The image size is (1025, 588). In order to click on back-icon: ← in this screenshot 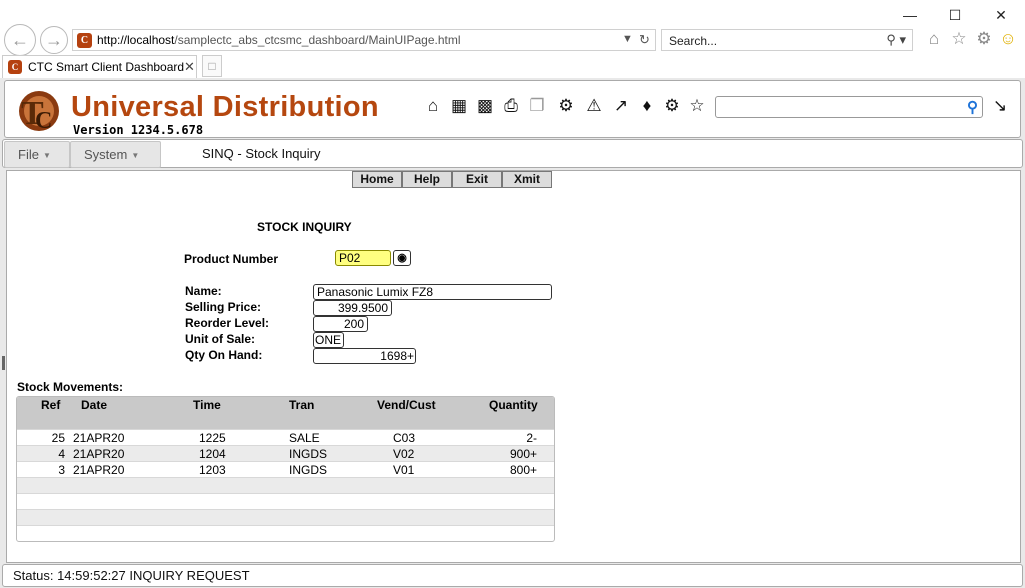, I will do `click(20, 40)`.